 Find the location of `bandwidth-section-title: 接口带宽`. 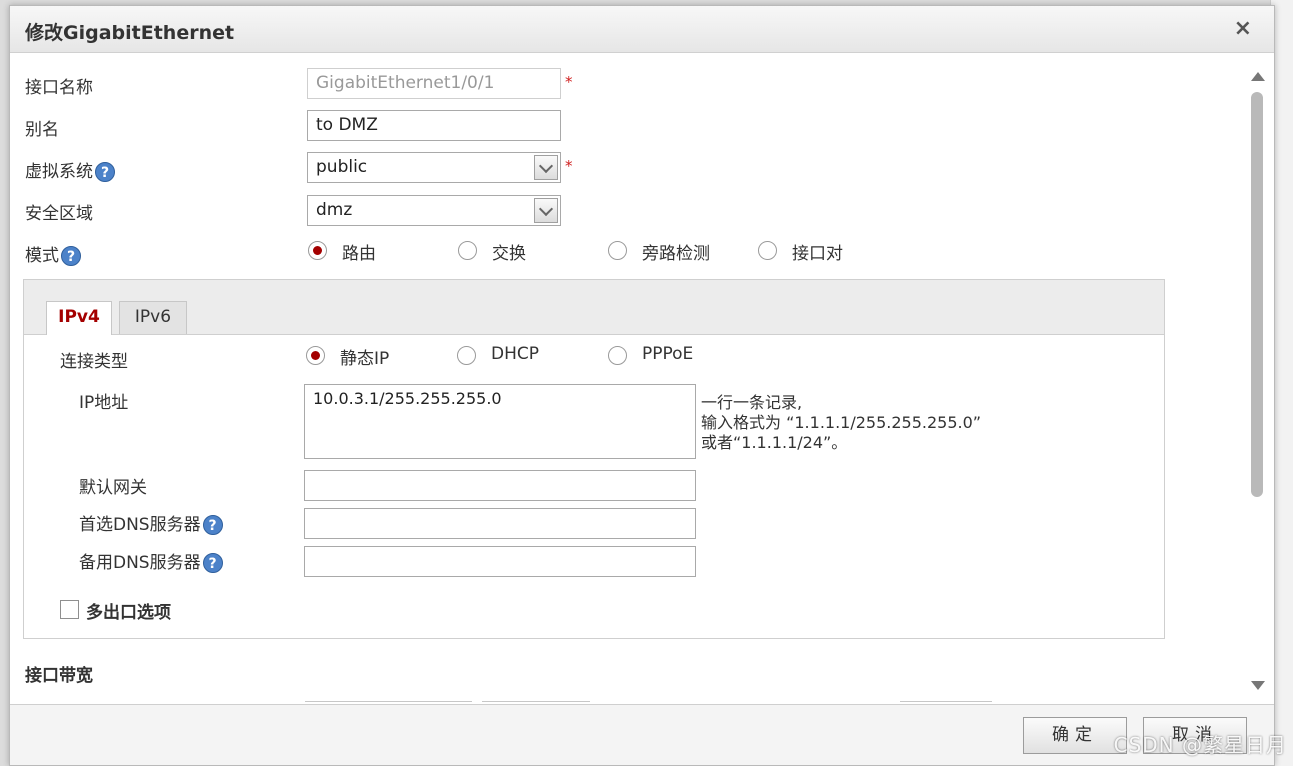

bandwidth-section-title: 接口带宽 is located at coordinates (59, 676).